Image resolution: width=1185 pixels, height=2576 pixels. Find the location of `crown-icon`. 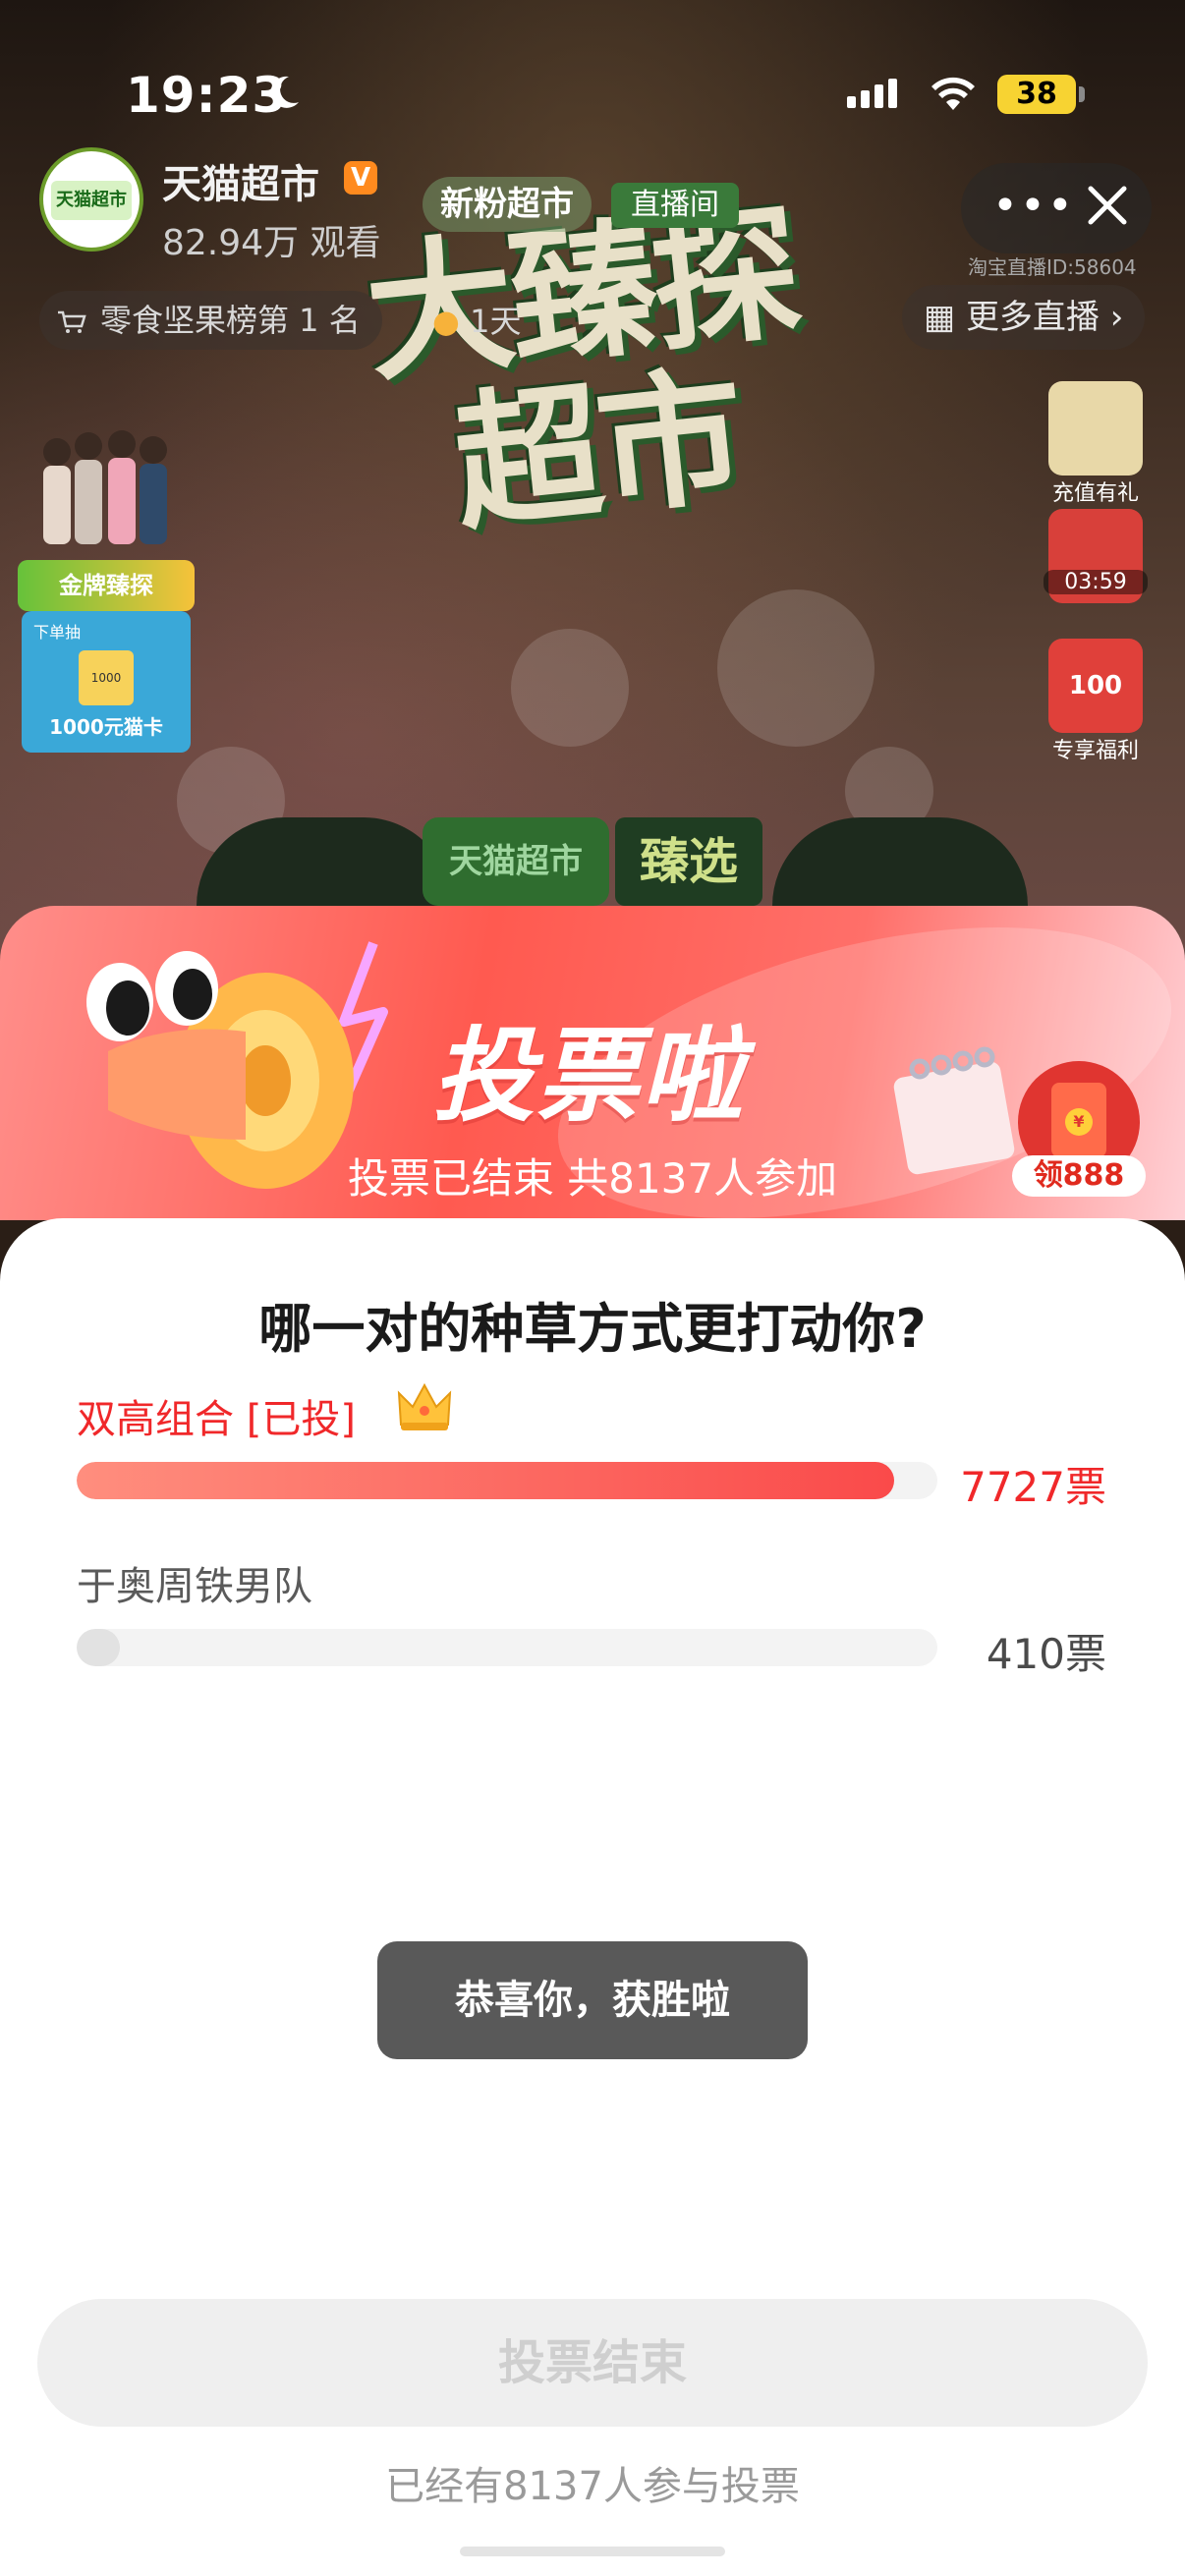

crown-icon is located at coordinates (425, 1406).